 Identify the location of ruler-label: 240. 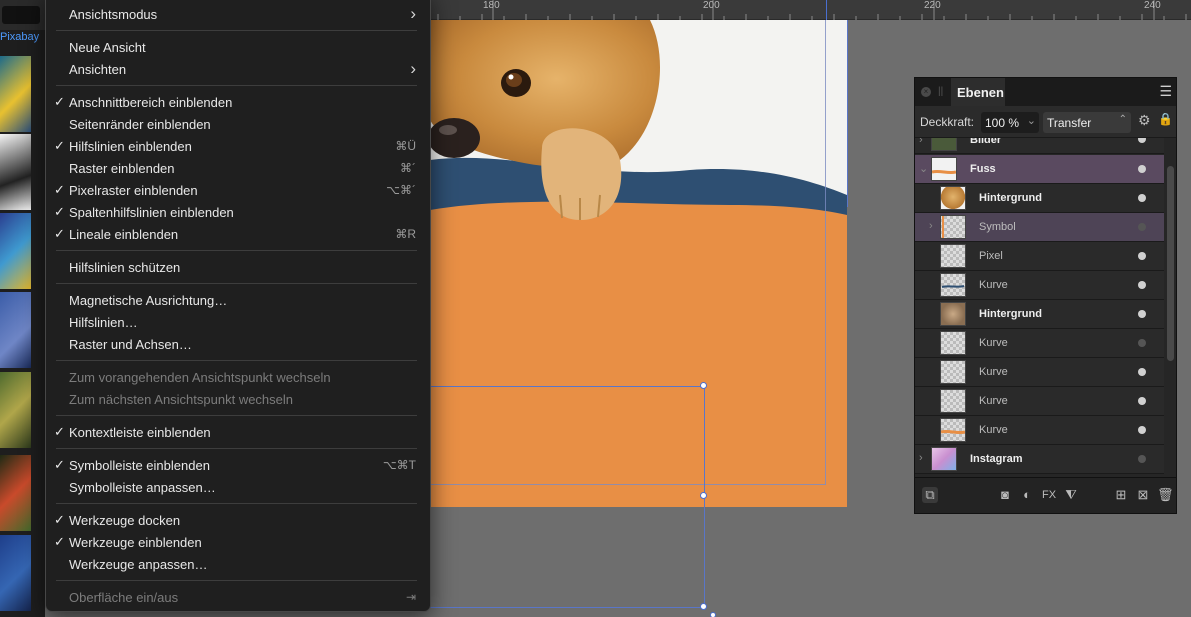
(1152, 5).